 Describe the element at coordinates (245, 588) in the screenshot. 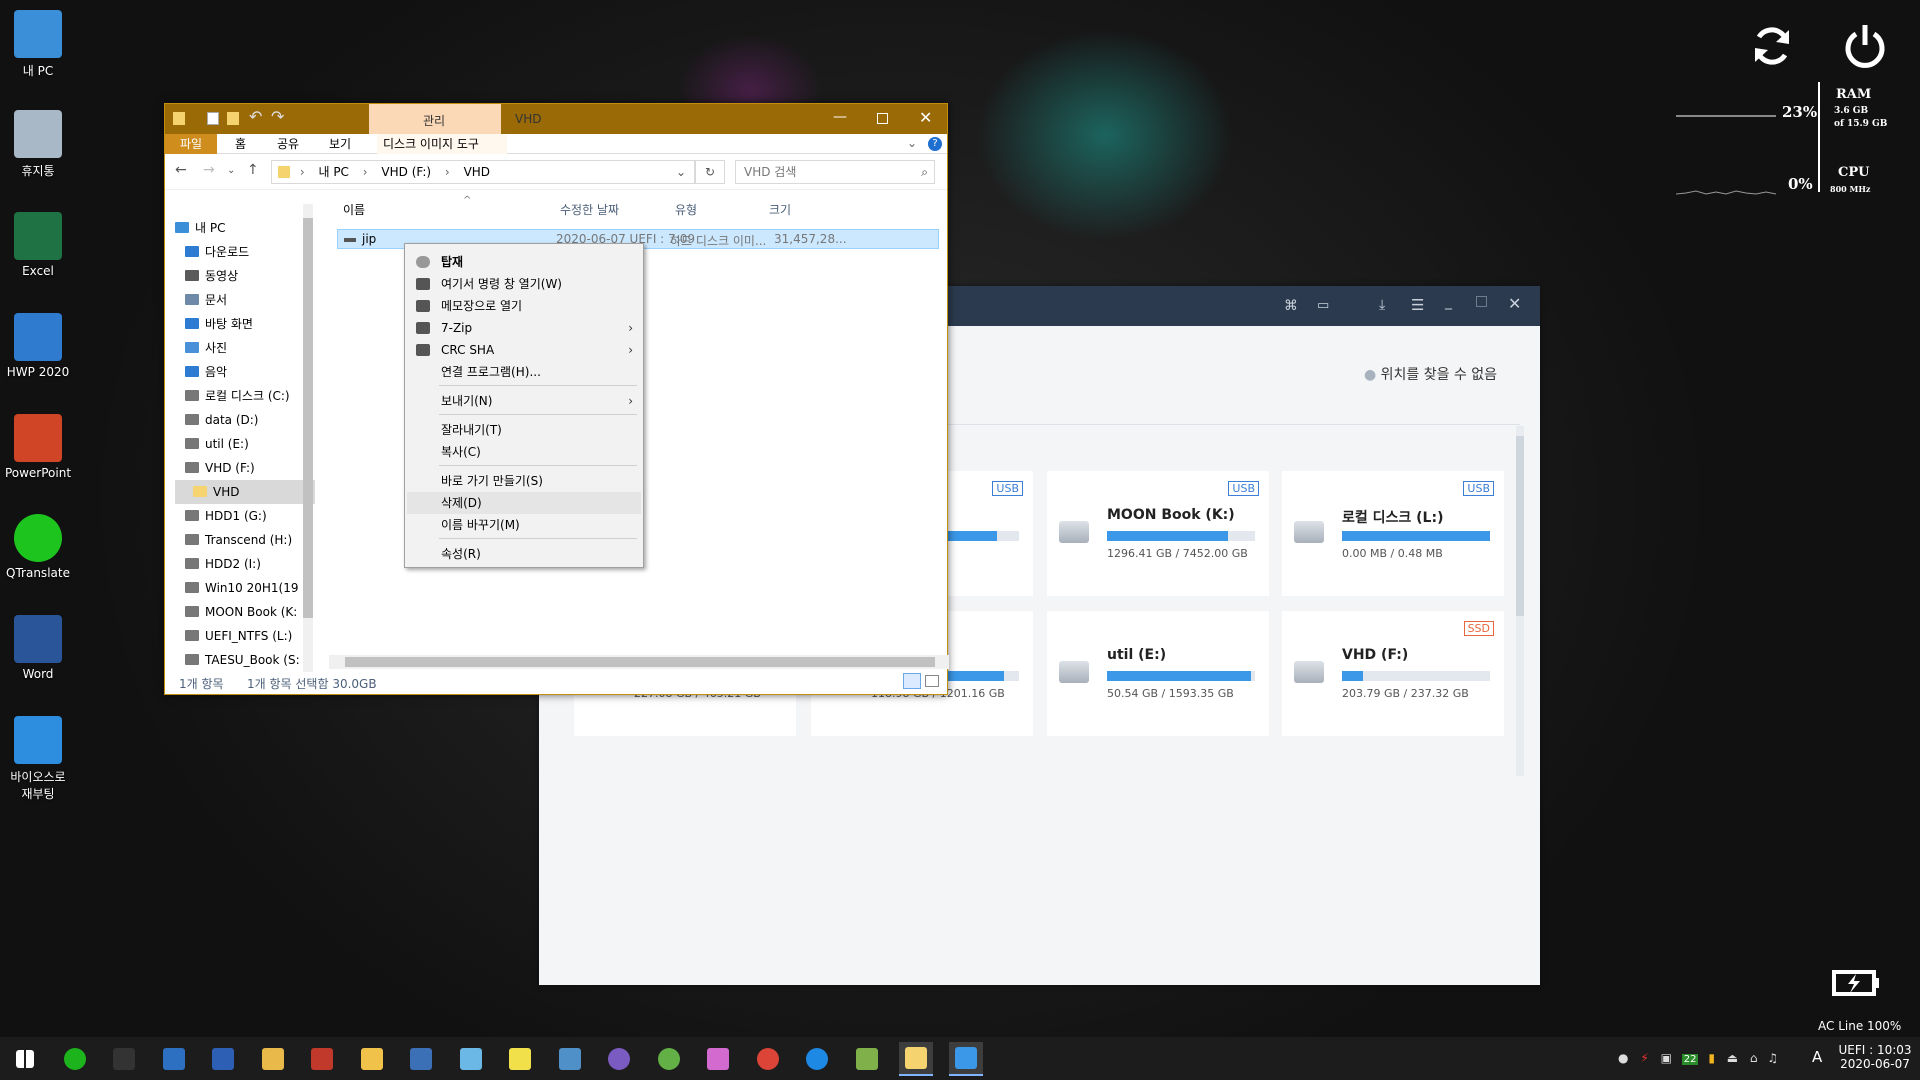

I see `nav-item: Win10 20H1(19` at that location.